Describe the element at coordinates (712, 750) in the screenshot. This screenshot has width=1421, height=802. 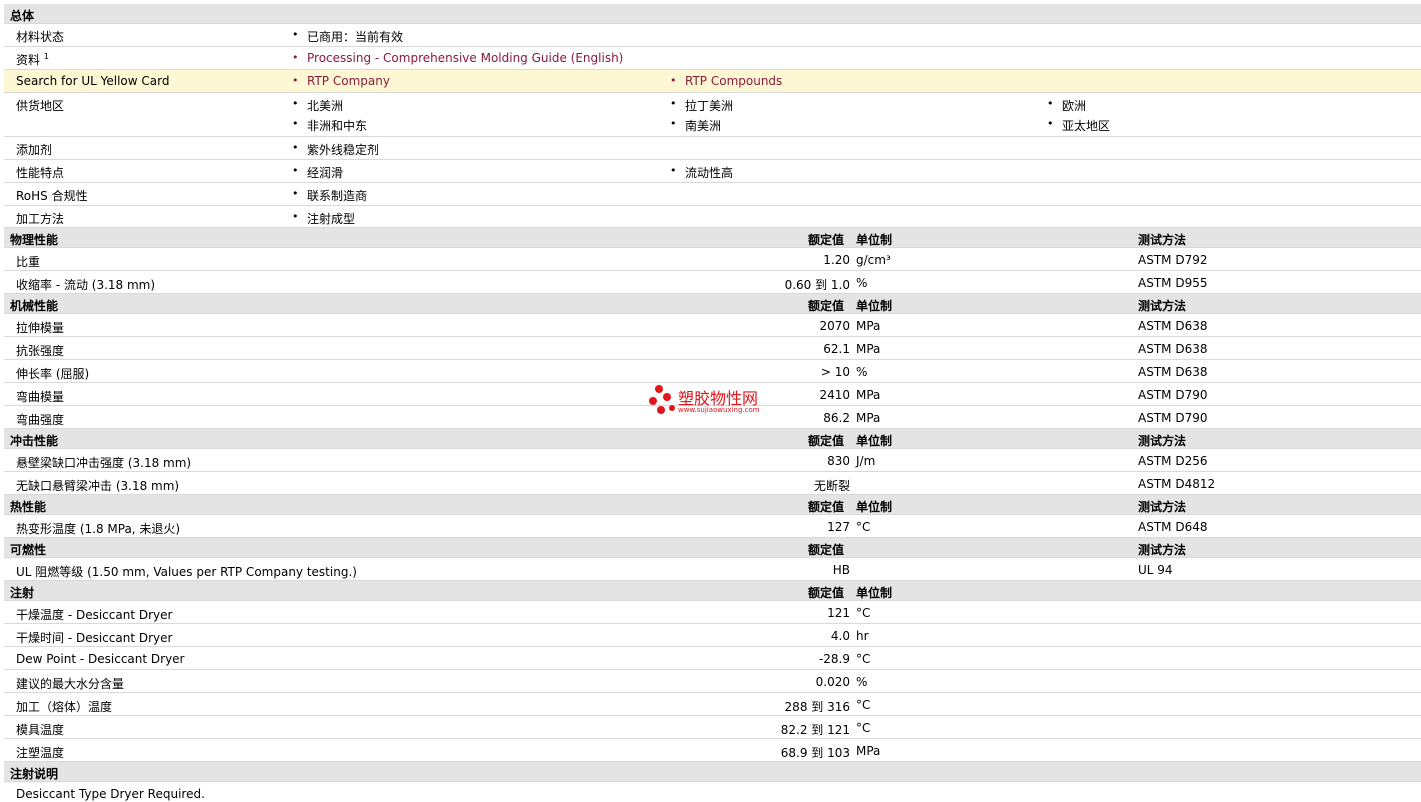
I see `property-row: 注塑温度 68.9 到 103 MPa` at that location.